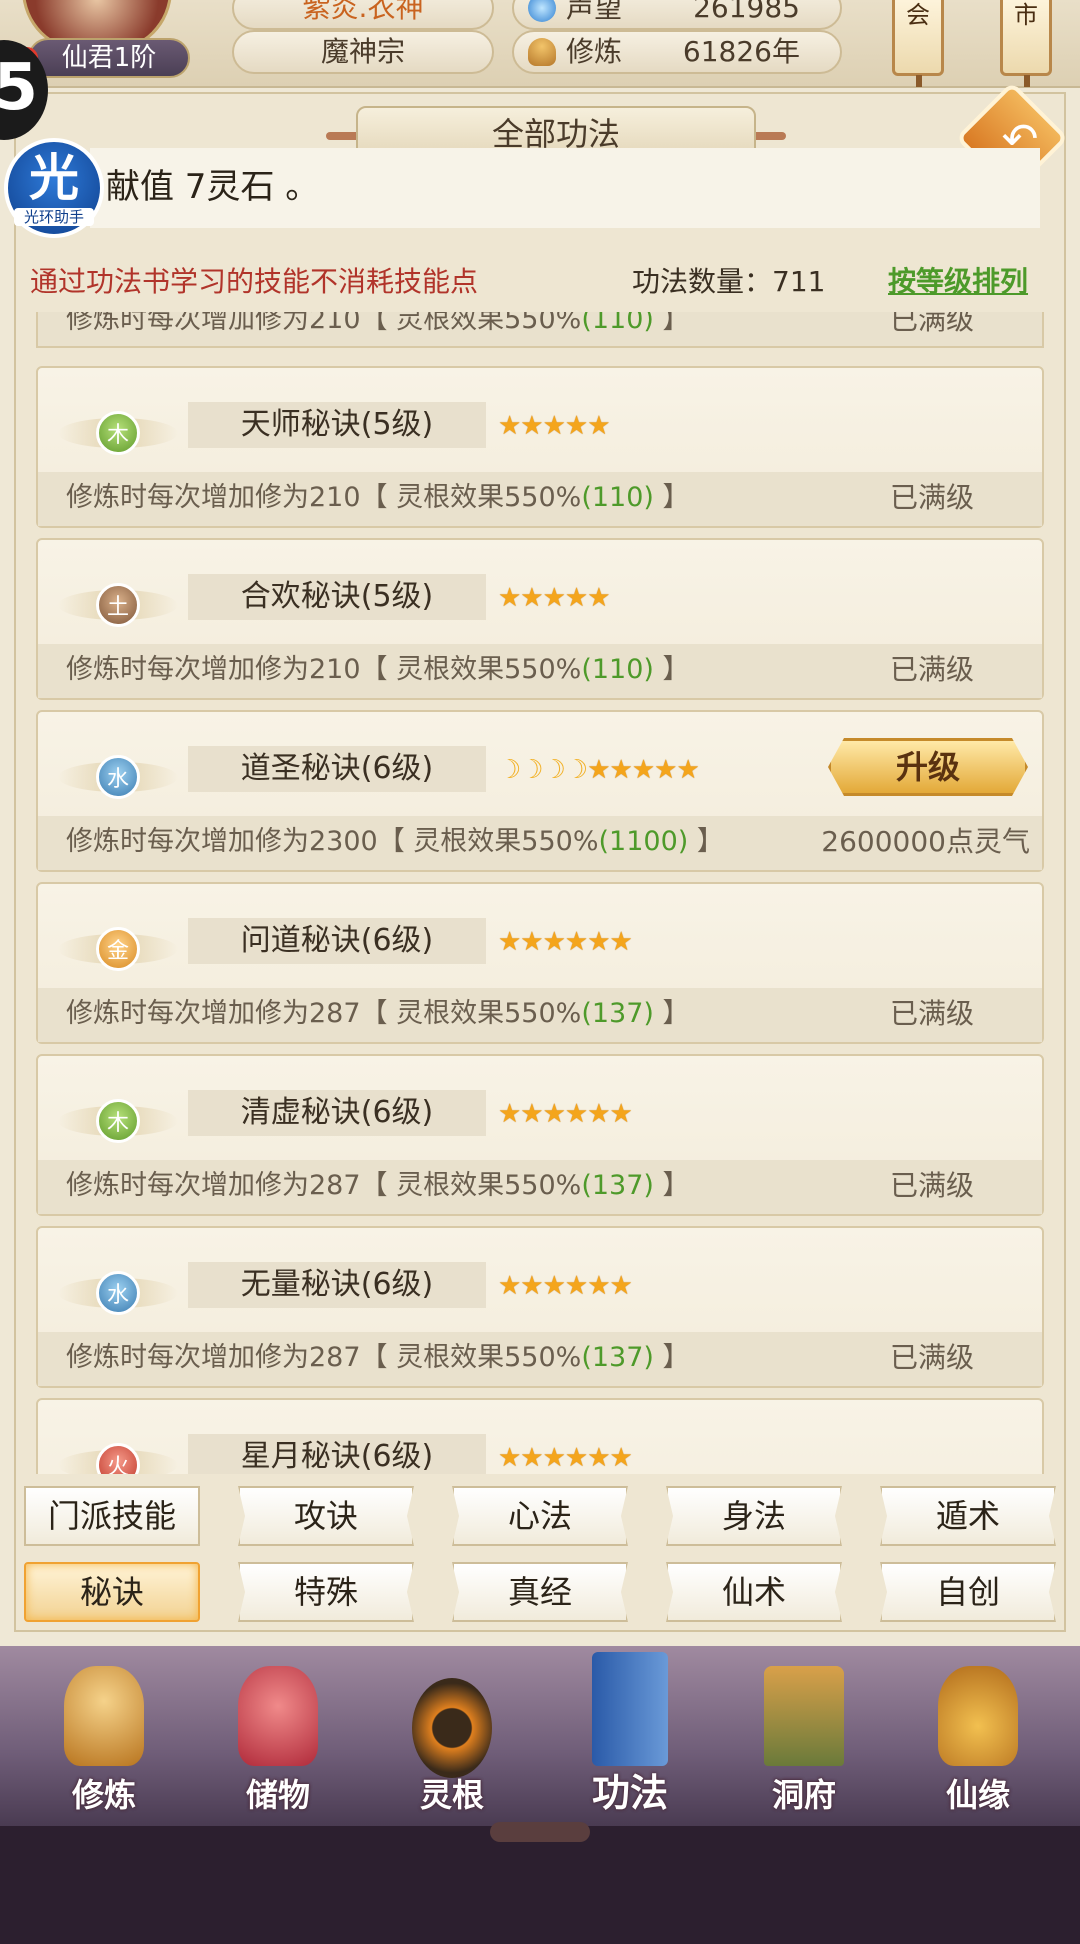 The height and width of the screenshot is (1944, 1080). Describe the element at coordinates (746, 12) in the screenshot. I see `reputation-value: 261985` at that location.